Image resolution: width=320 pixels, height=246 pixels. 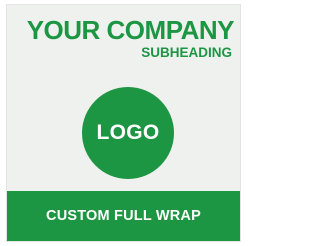 I want to click on company-name: YOUR COMPANY, so click(x=130, y=30).